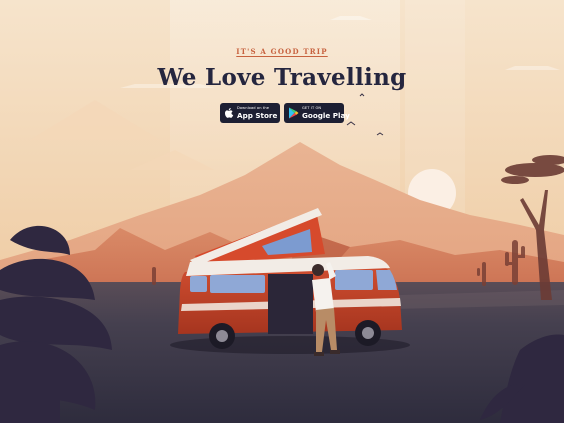 The image size is (564, 423). I want to click on google-play-button: GET IT ON Google Play, so click(317, 113).